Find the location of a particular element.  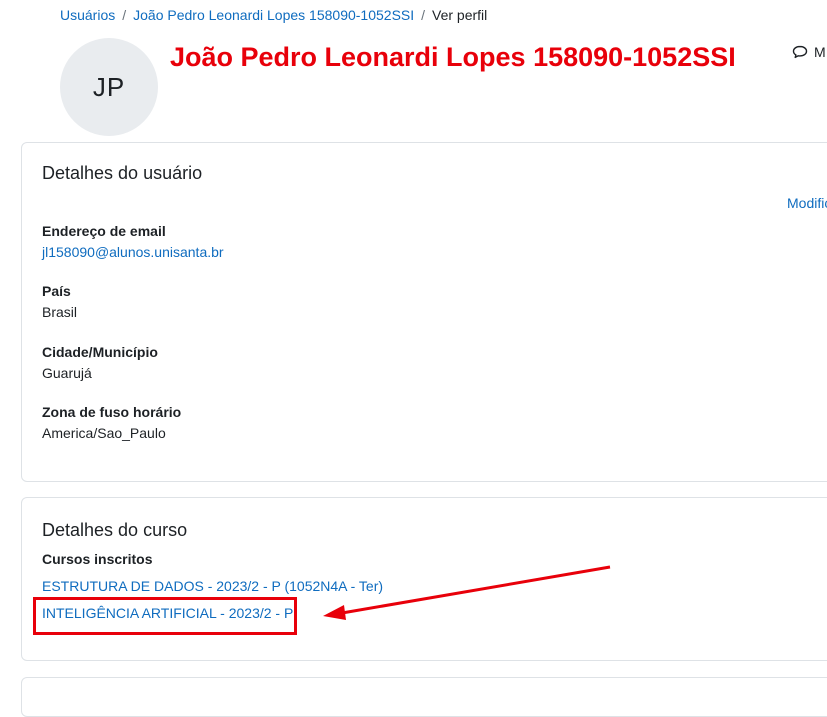

country-value: Brasil is located at coordinates (60, 312).